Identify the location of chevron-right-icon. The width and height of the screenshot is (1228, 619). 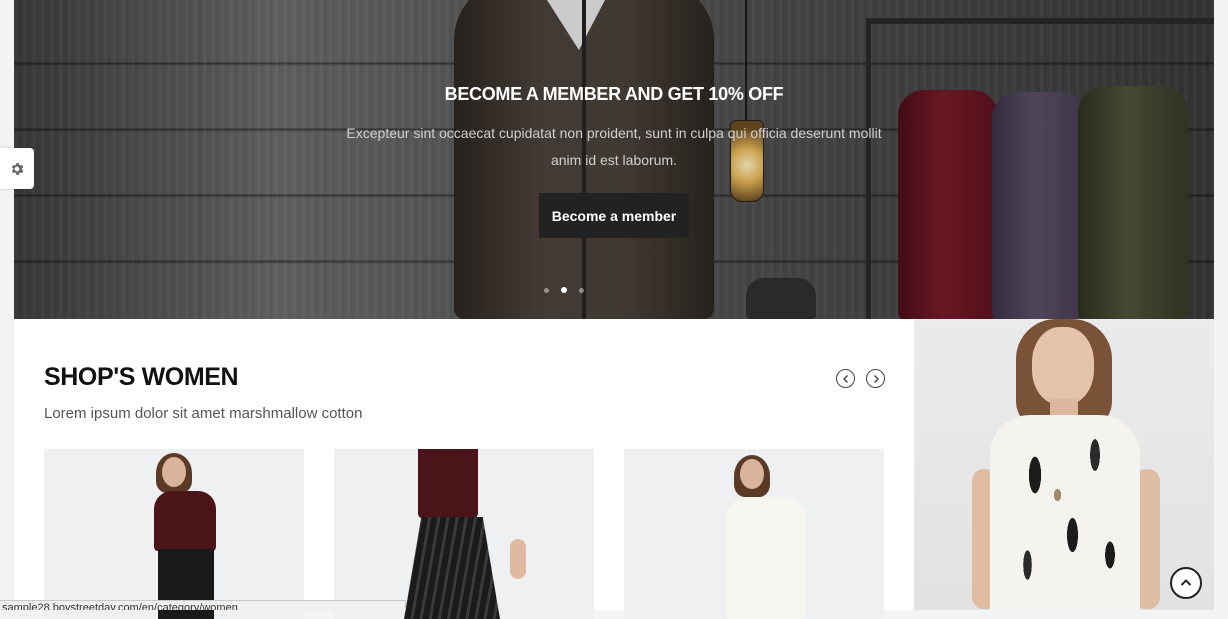
(876, 378).